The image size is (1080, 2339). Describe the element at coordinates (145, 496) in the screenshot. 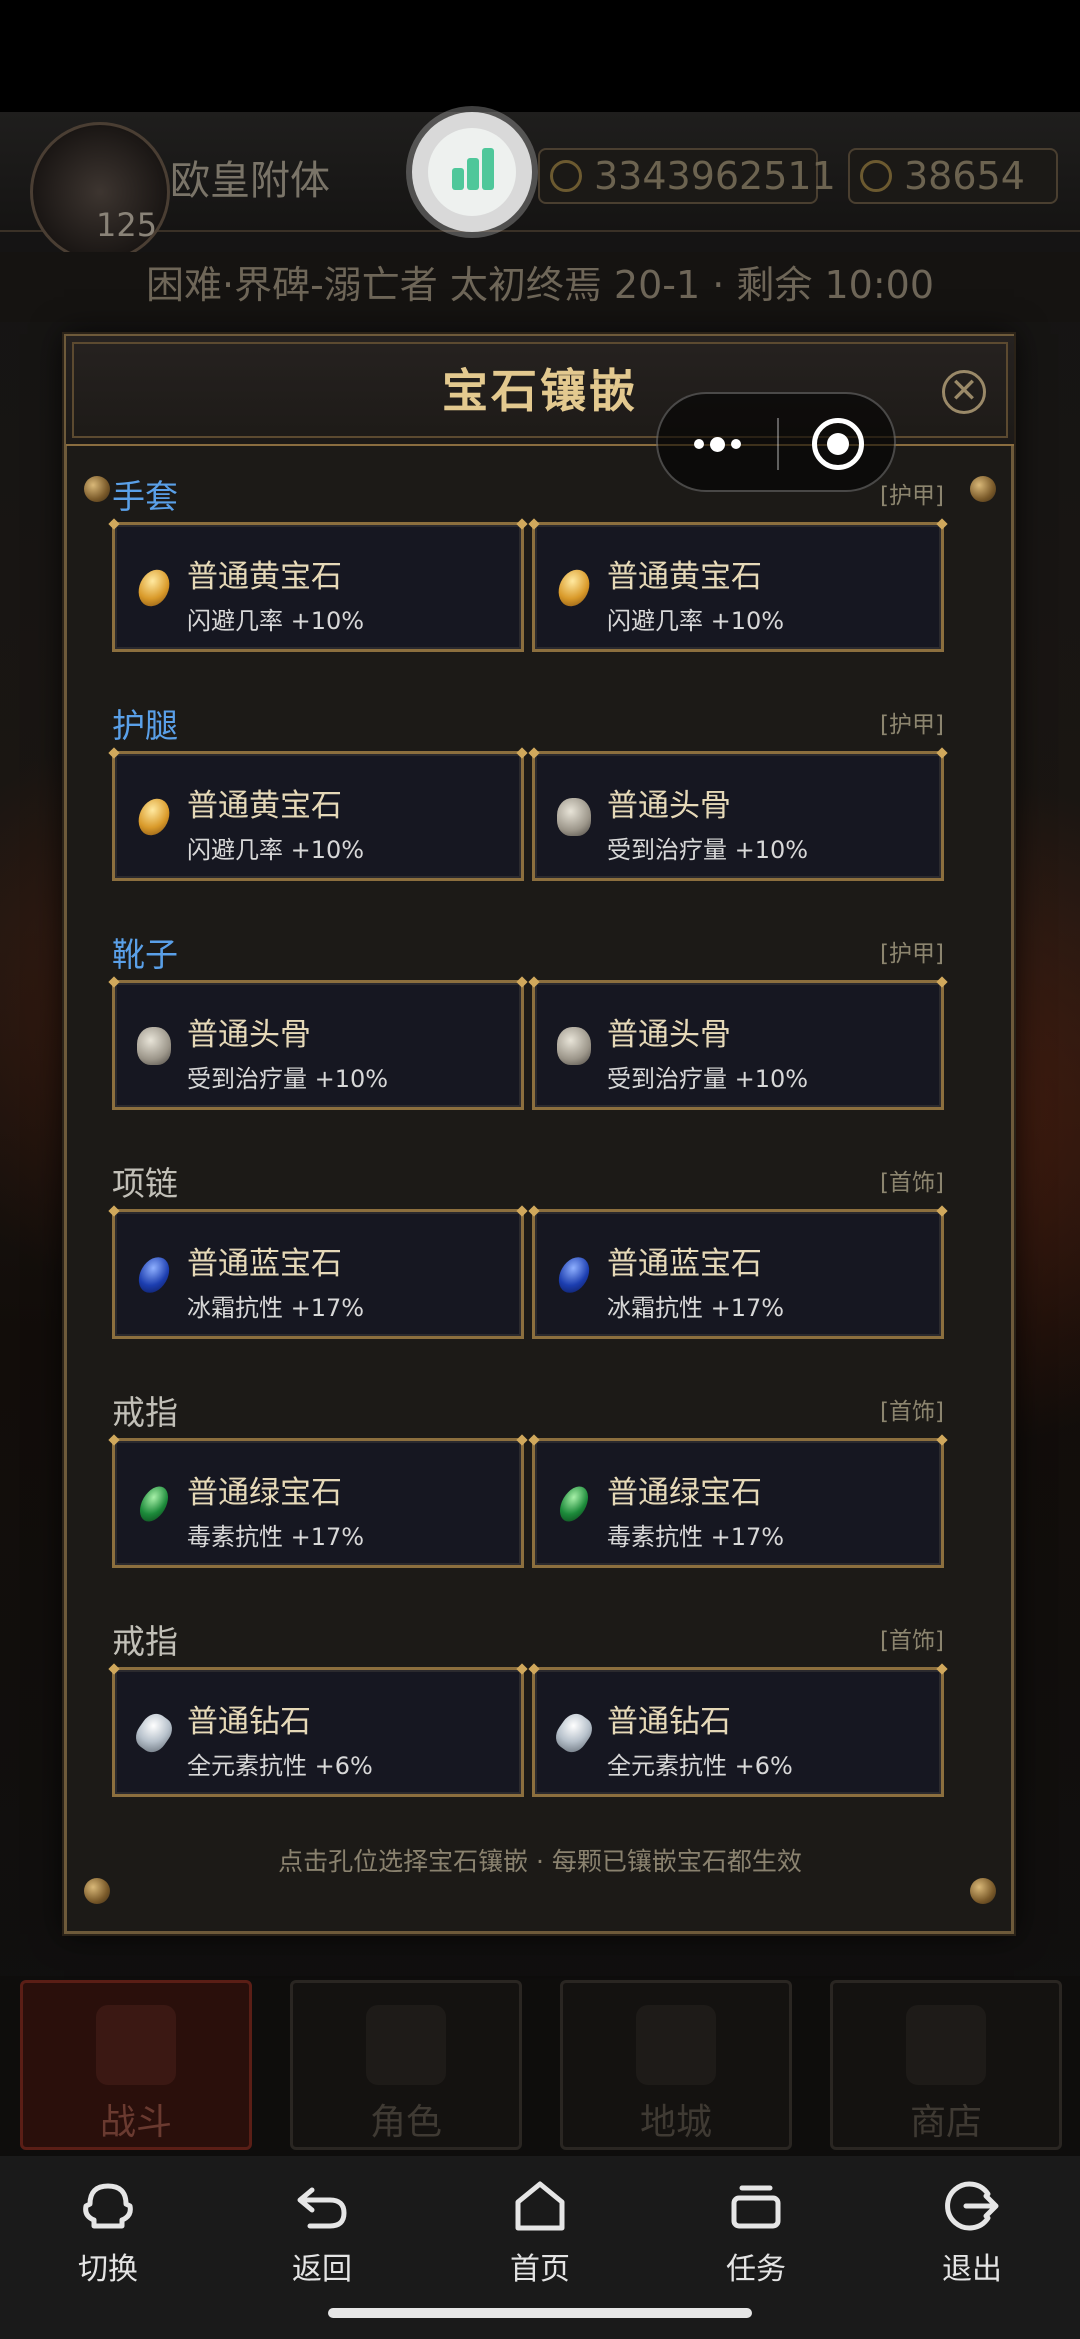

I see `section-title: 手套` at that location.